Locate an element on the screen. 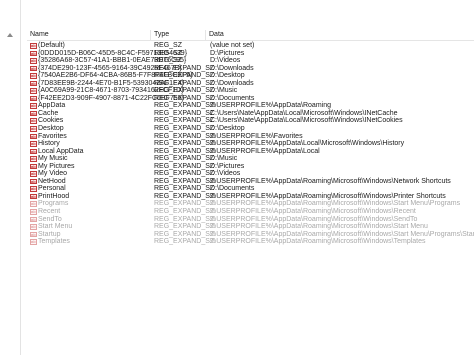 This screenshot has height=355, width=474. value-data: D:\Downloads is located at coordinates (232, 83).